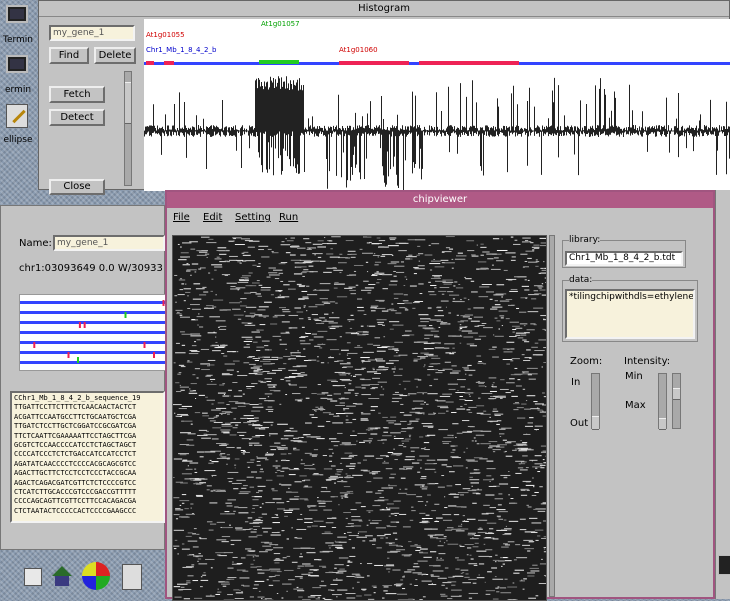 This screenshot has height=601, width=730. What do you see at coordinates (624, 258) in the screenshot?
I see `library-field: Chr1_Mb_1_8_4_2_b.tdt` at bounding box center [624, 258].